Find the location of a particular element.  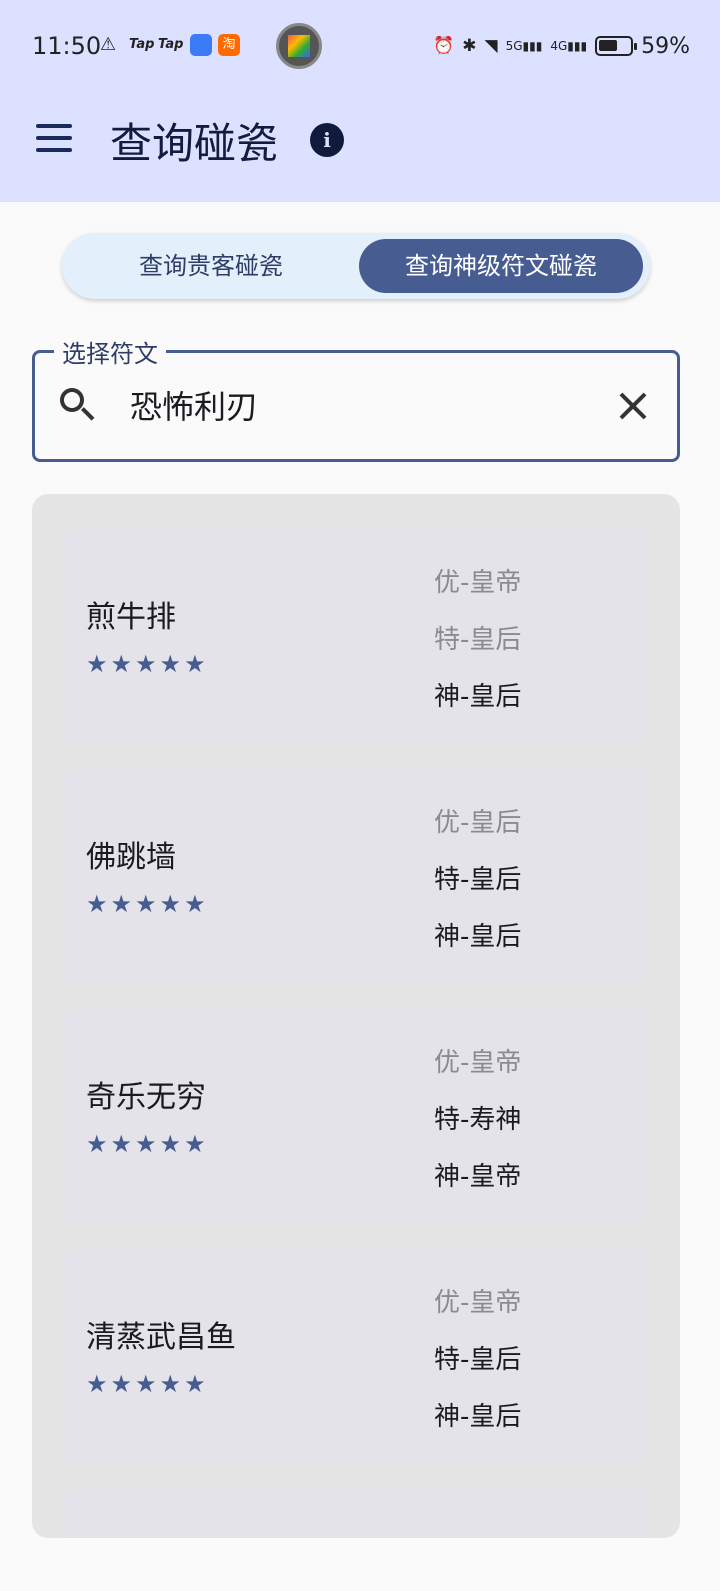

taptap-icon: Tap is located at coordinates (142, 44).